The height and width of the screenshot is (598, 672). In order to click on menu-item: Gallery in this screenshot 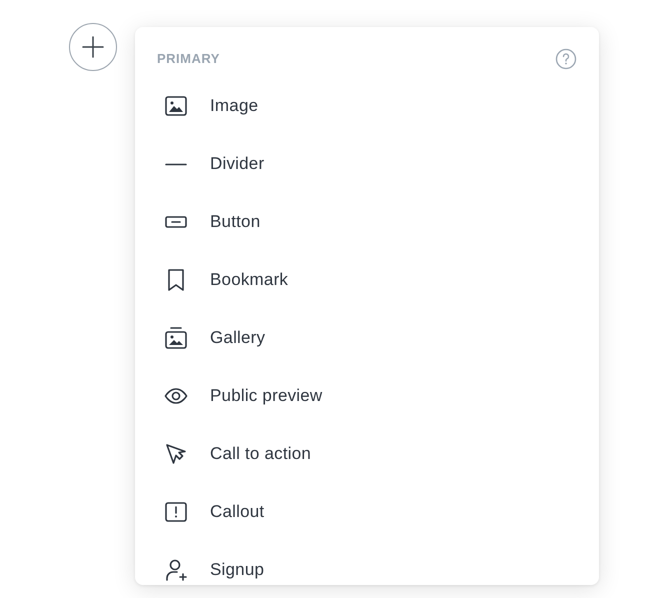, I will do `click(367, 338)`.